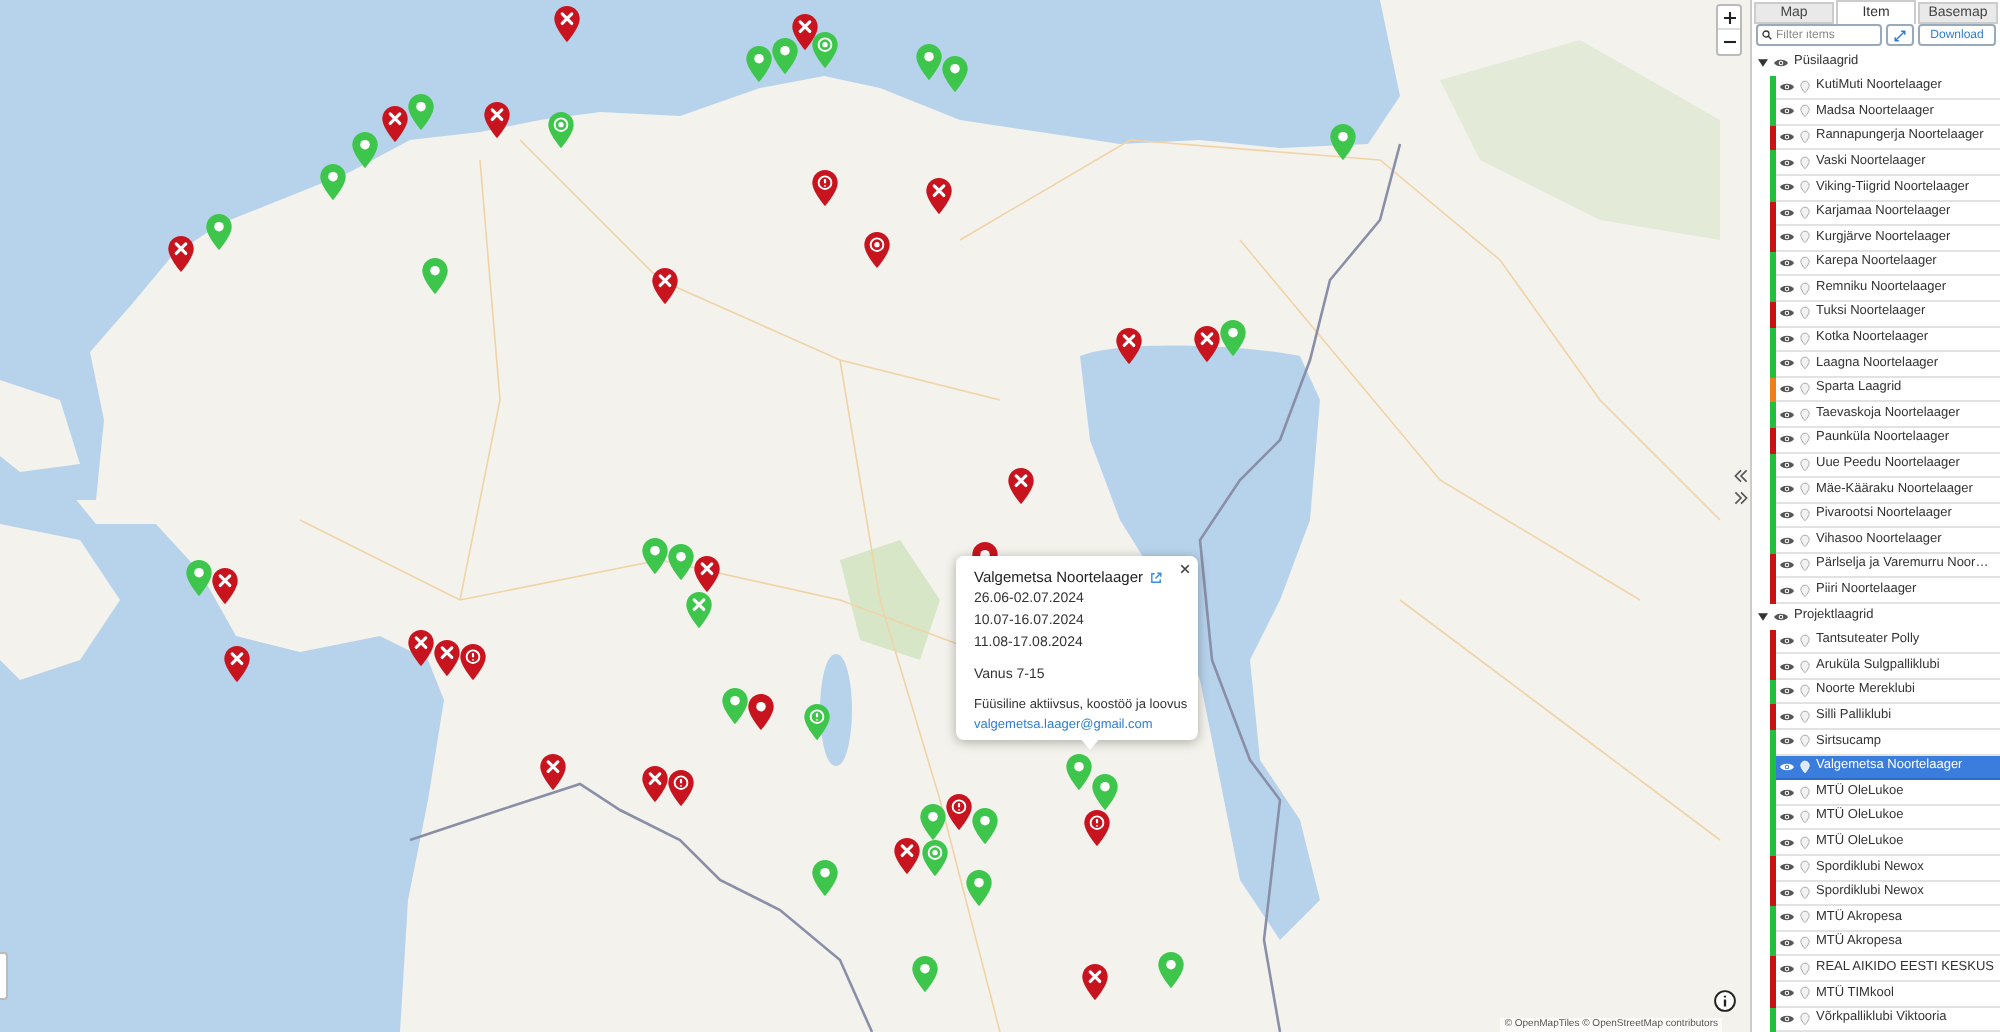  I want to click on external-link-icon, so click(1155, 578).